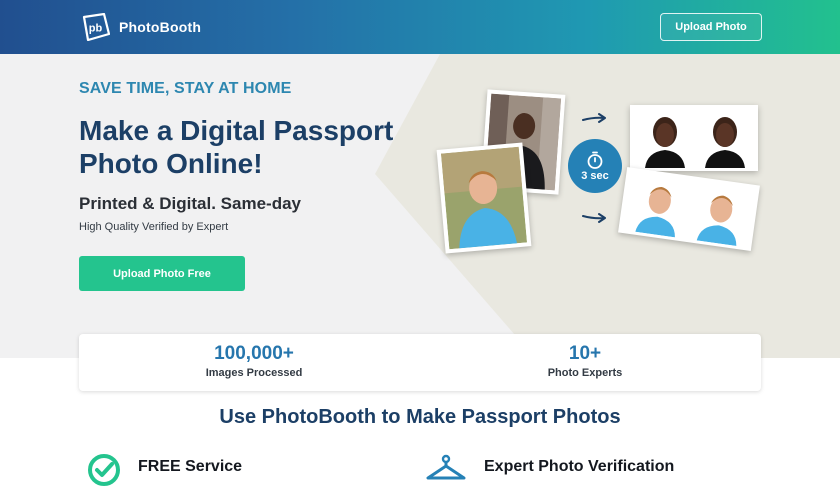  I want to click on stat-label: Images Processed, so click(254, 373).